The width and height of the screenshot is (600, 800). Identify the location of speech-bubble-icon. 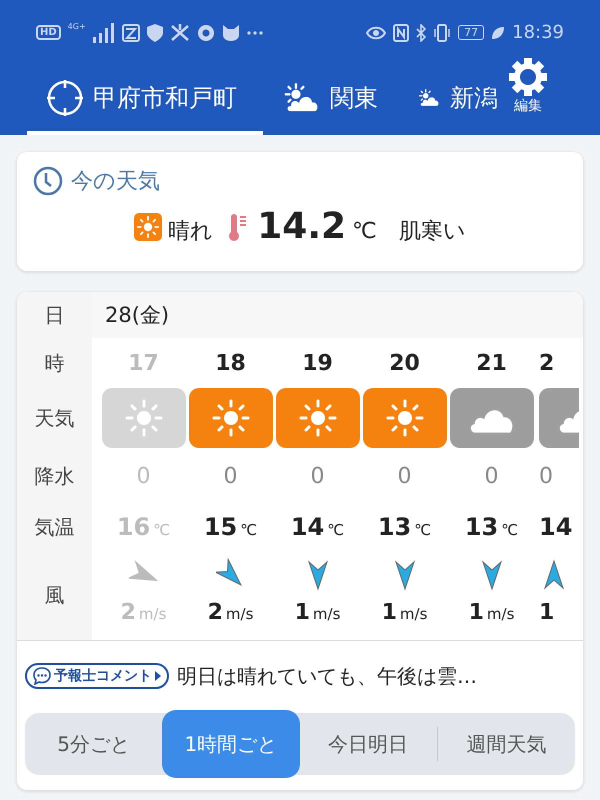
(42, 676).